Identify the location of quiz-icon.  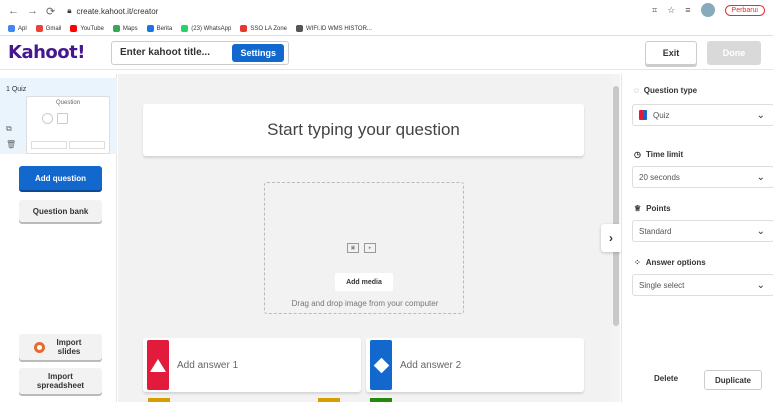
(643, 115).